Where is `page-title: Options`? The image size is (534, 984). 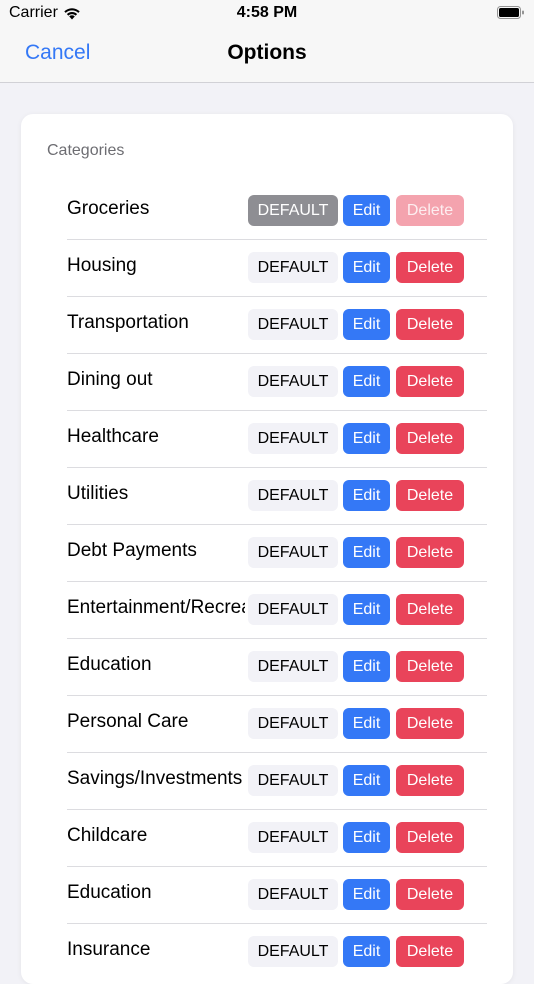
page-title: Options is located at coordinates (267, 52).